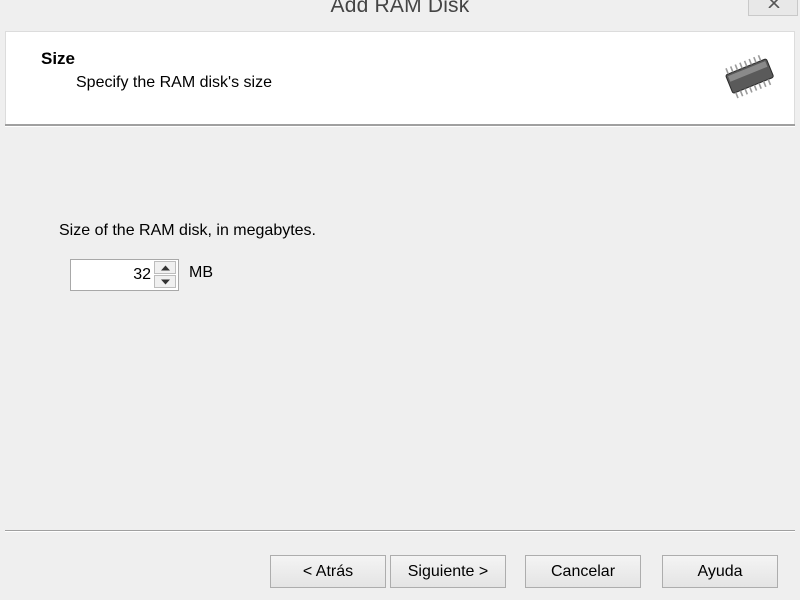  What do you see at coordinates (58, 58) in the screenshot?
I see `page-title: Size` at bounding box center [58, 58].